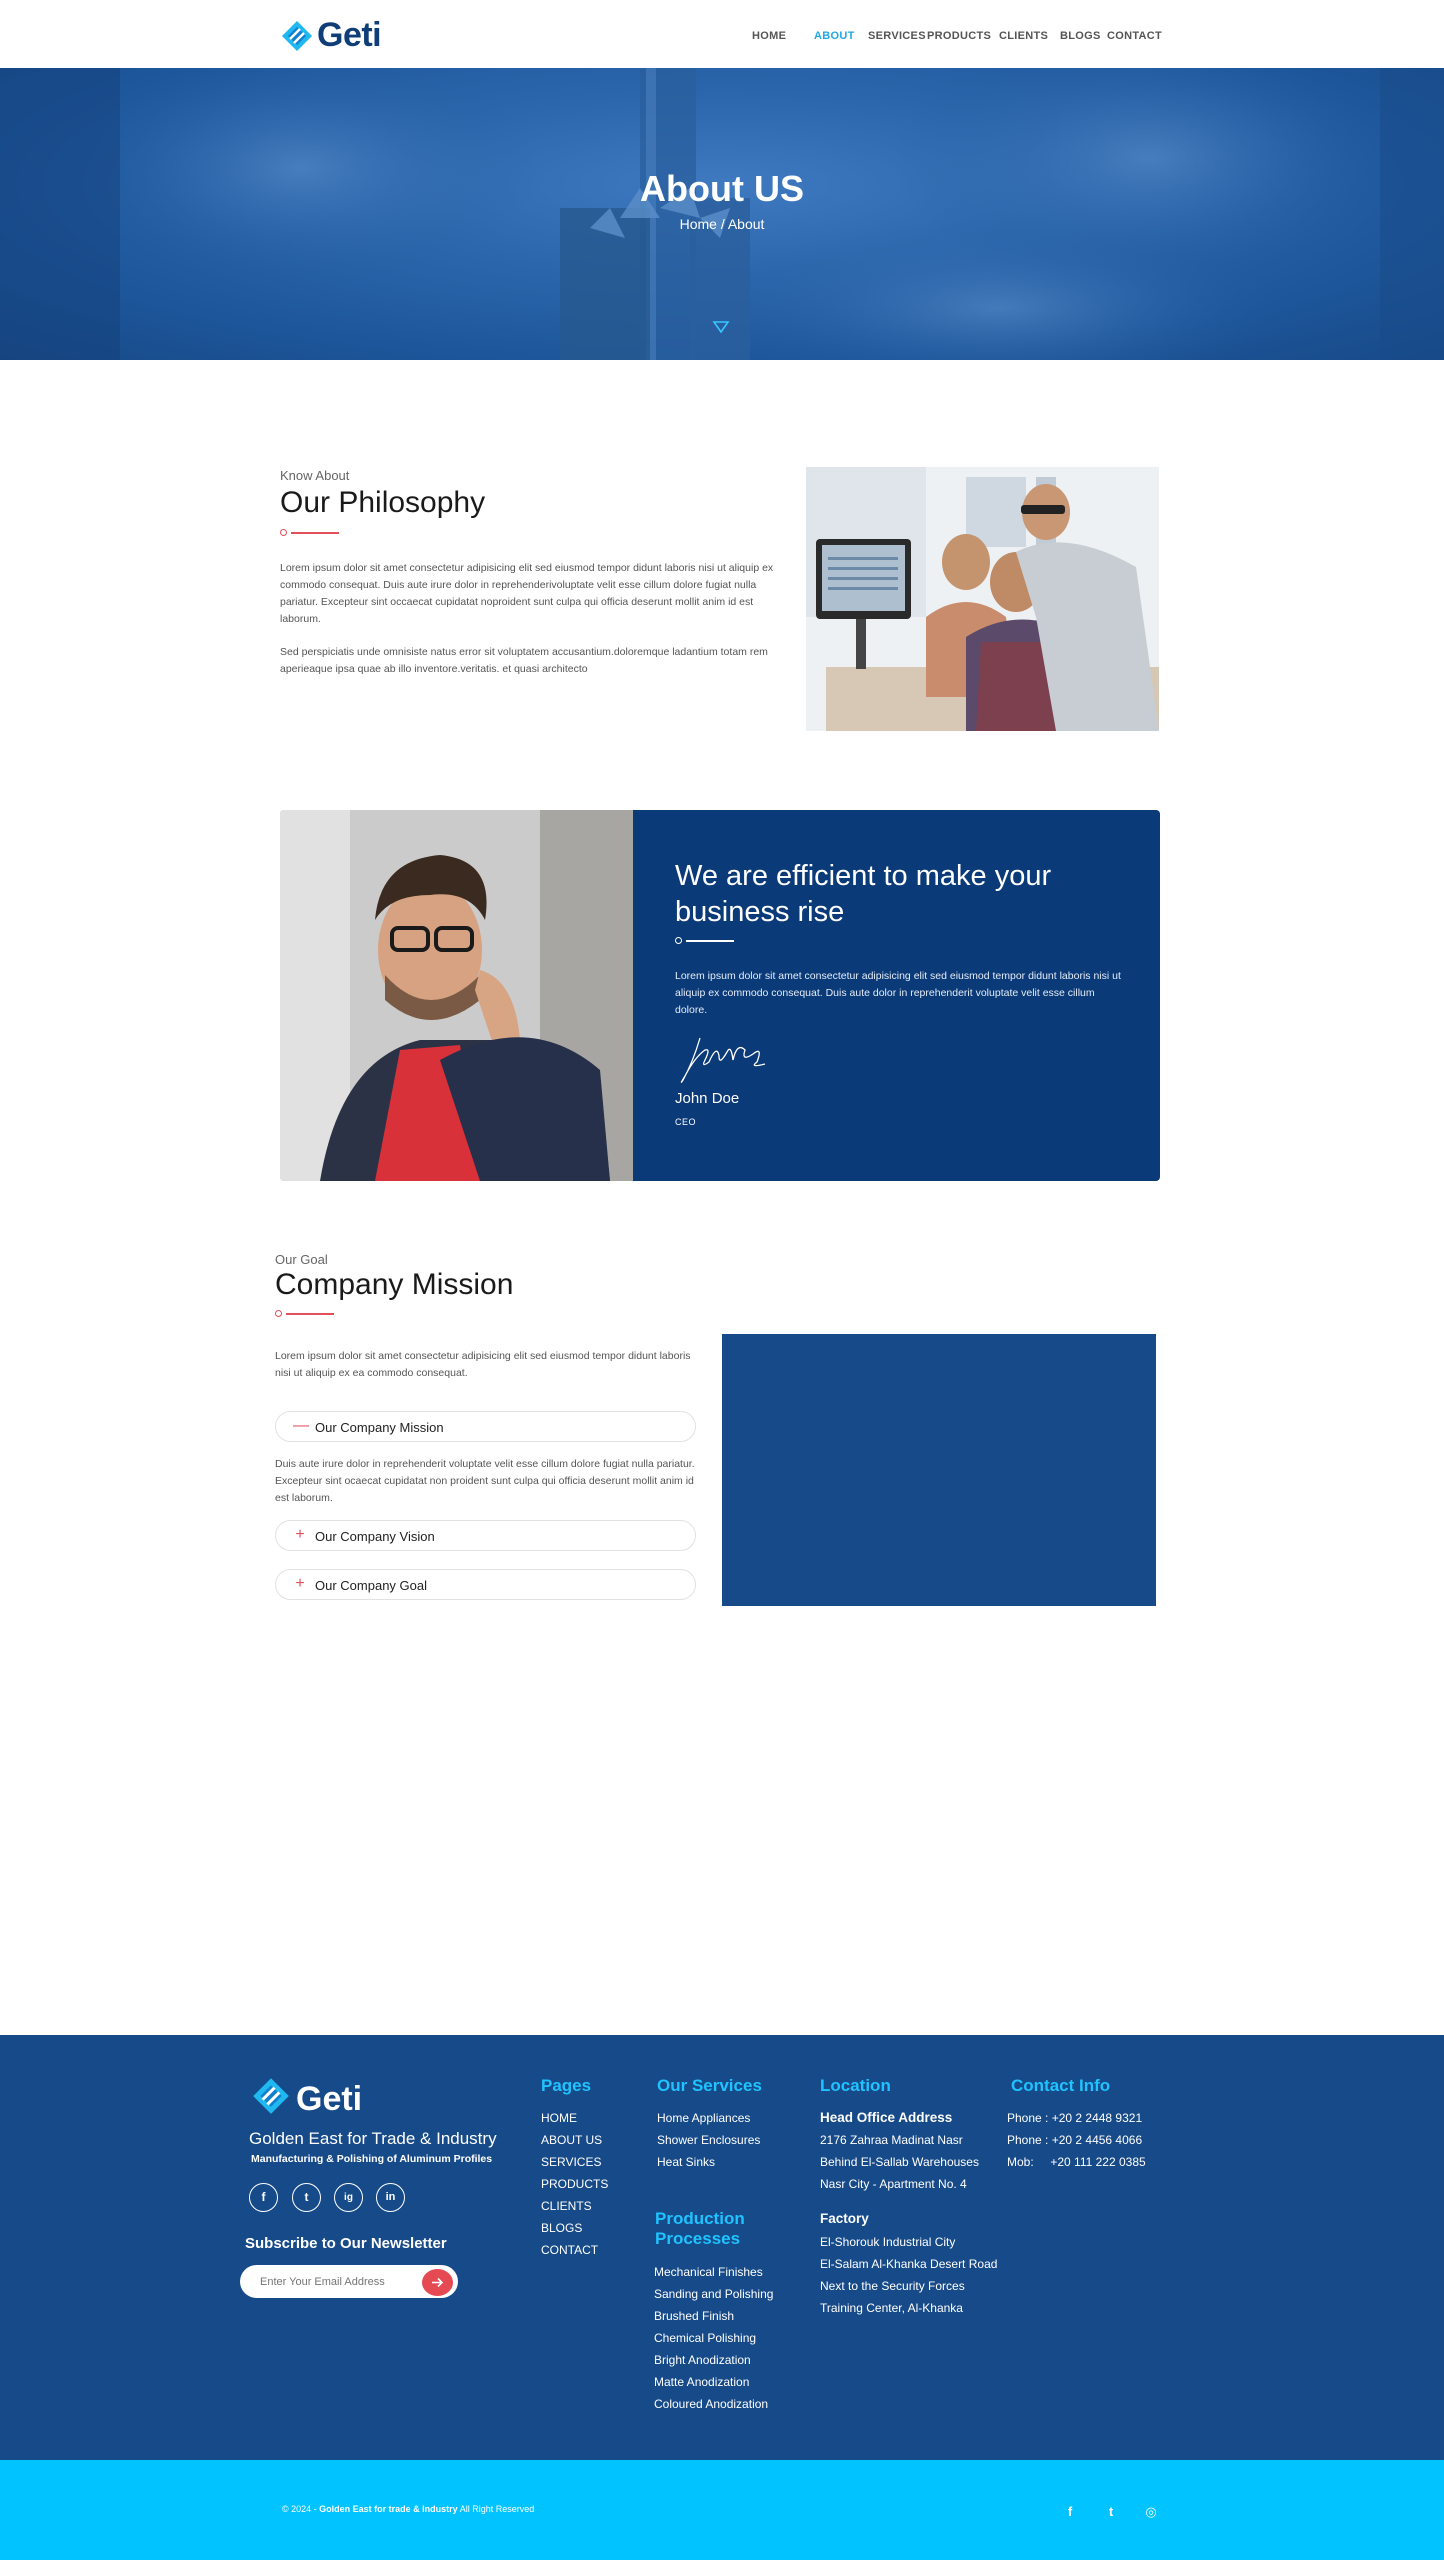  I want to click on footer-services-title: Our Services, so click(709, 2085).